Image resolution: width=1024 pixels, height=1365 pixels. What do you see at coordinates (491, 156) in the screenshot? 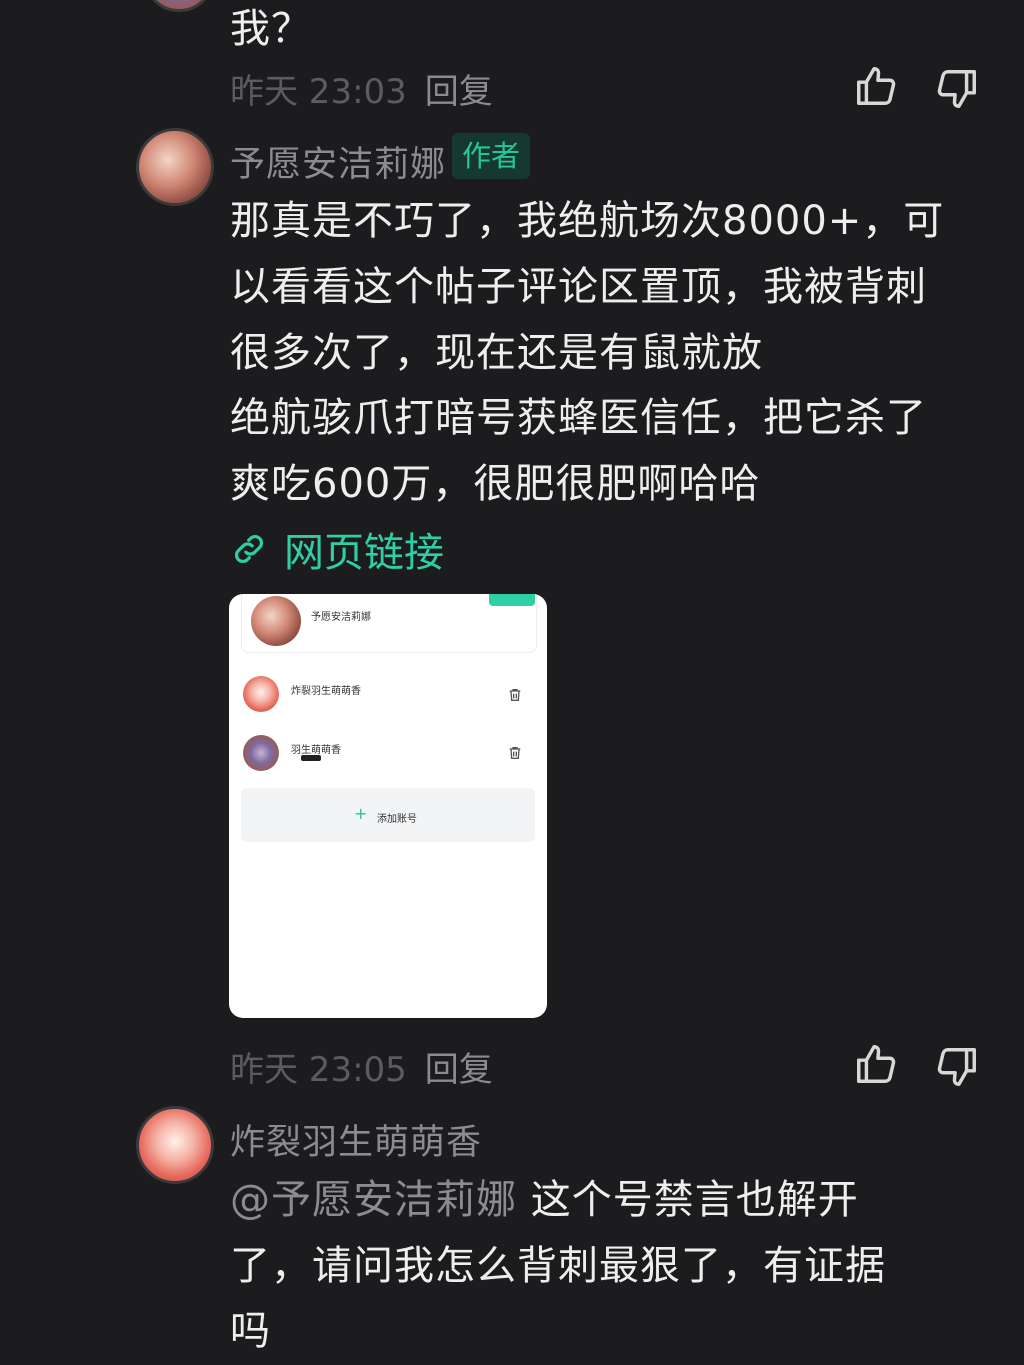
I see `author-badge: 作者` at bounding box center [491, 156].